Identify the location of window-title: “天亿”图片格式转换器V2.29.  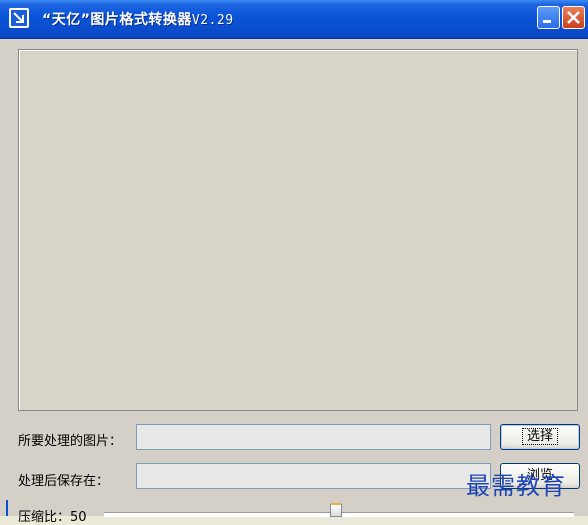
(138, 19).